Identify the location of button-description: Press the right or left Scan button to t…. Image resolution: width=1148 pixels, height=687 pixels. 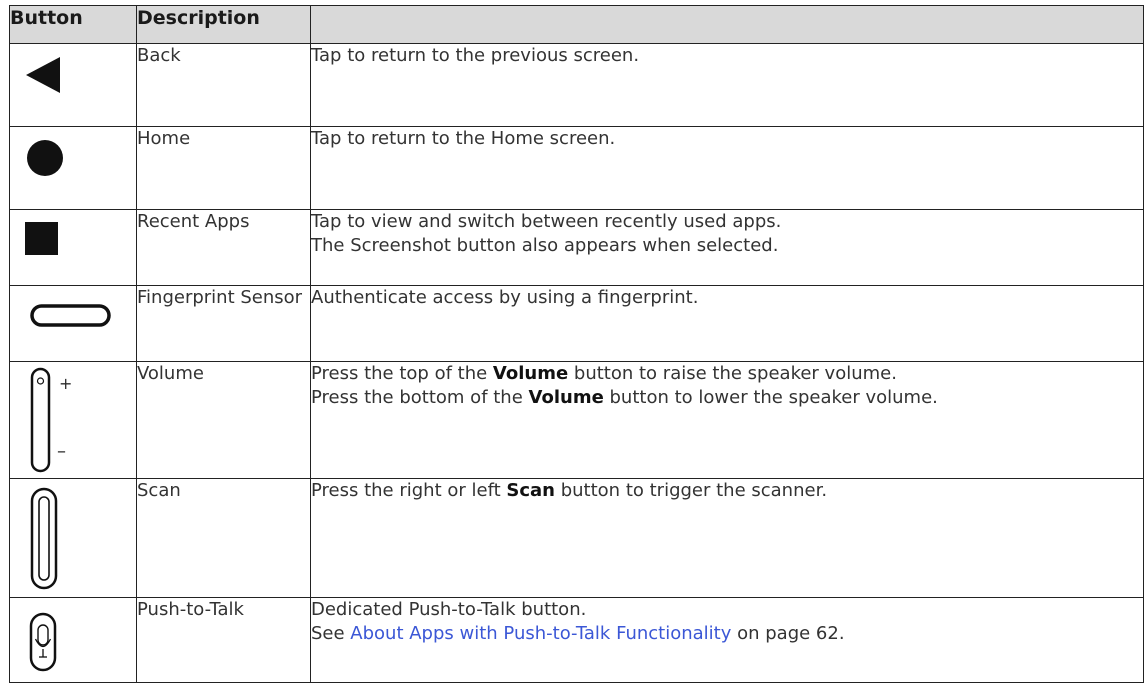
(727, 538).